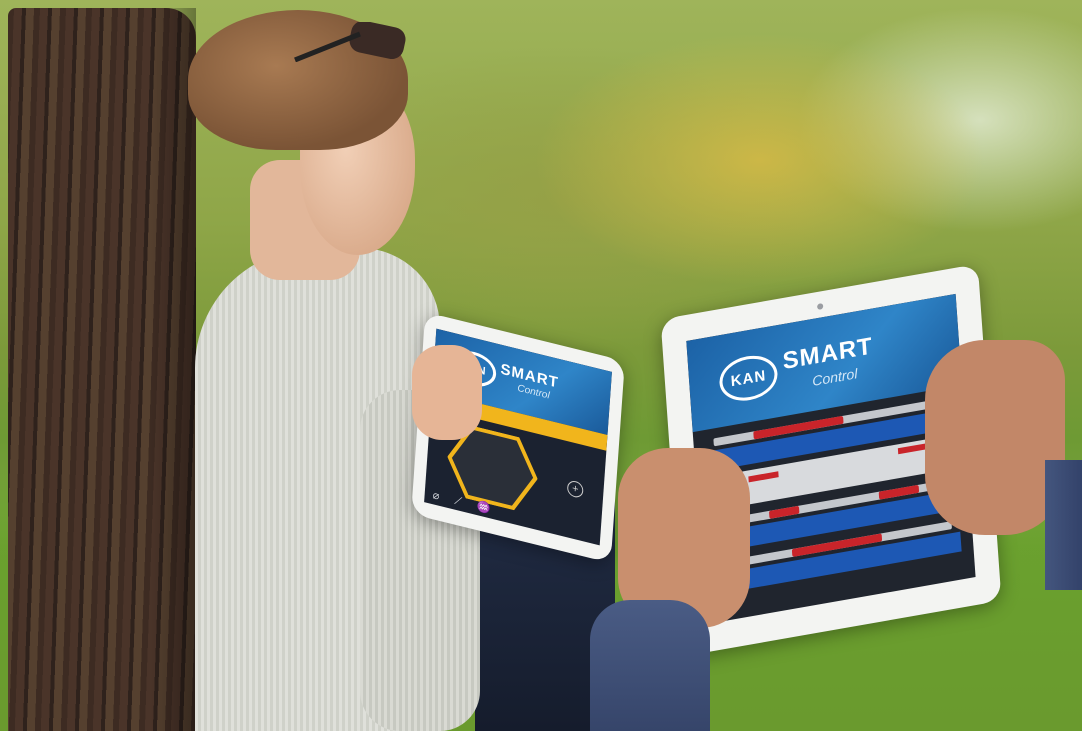 The image size is (1082, 731). Describe the element at coordinates (1063, 525) in the screenshot. I see `man-right-sleeve` at that location.